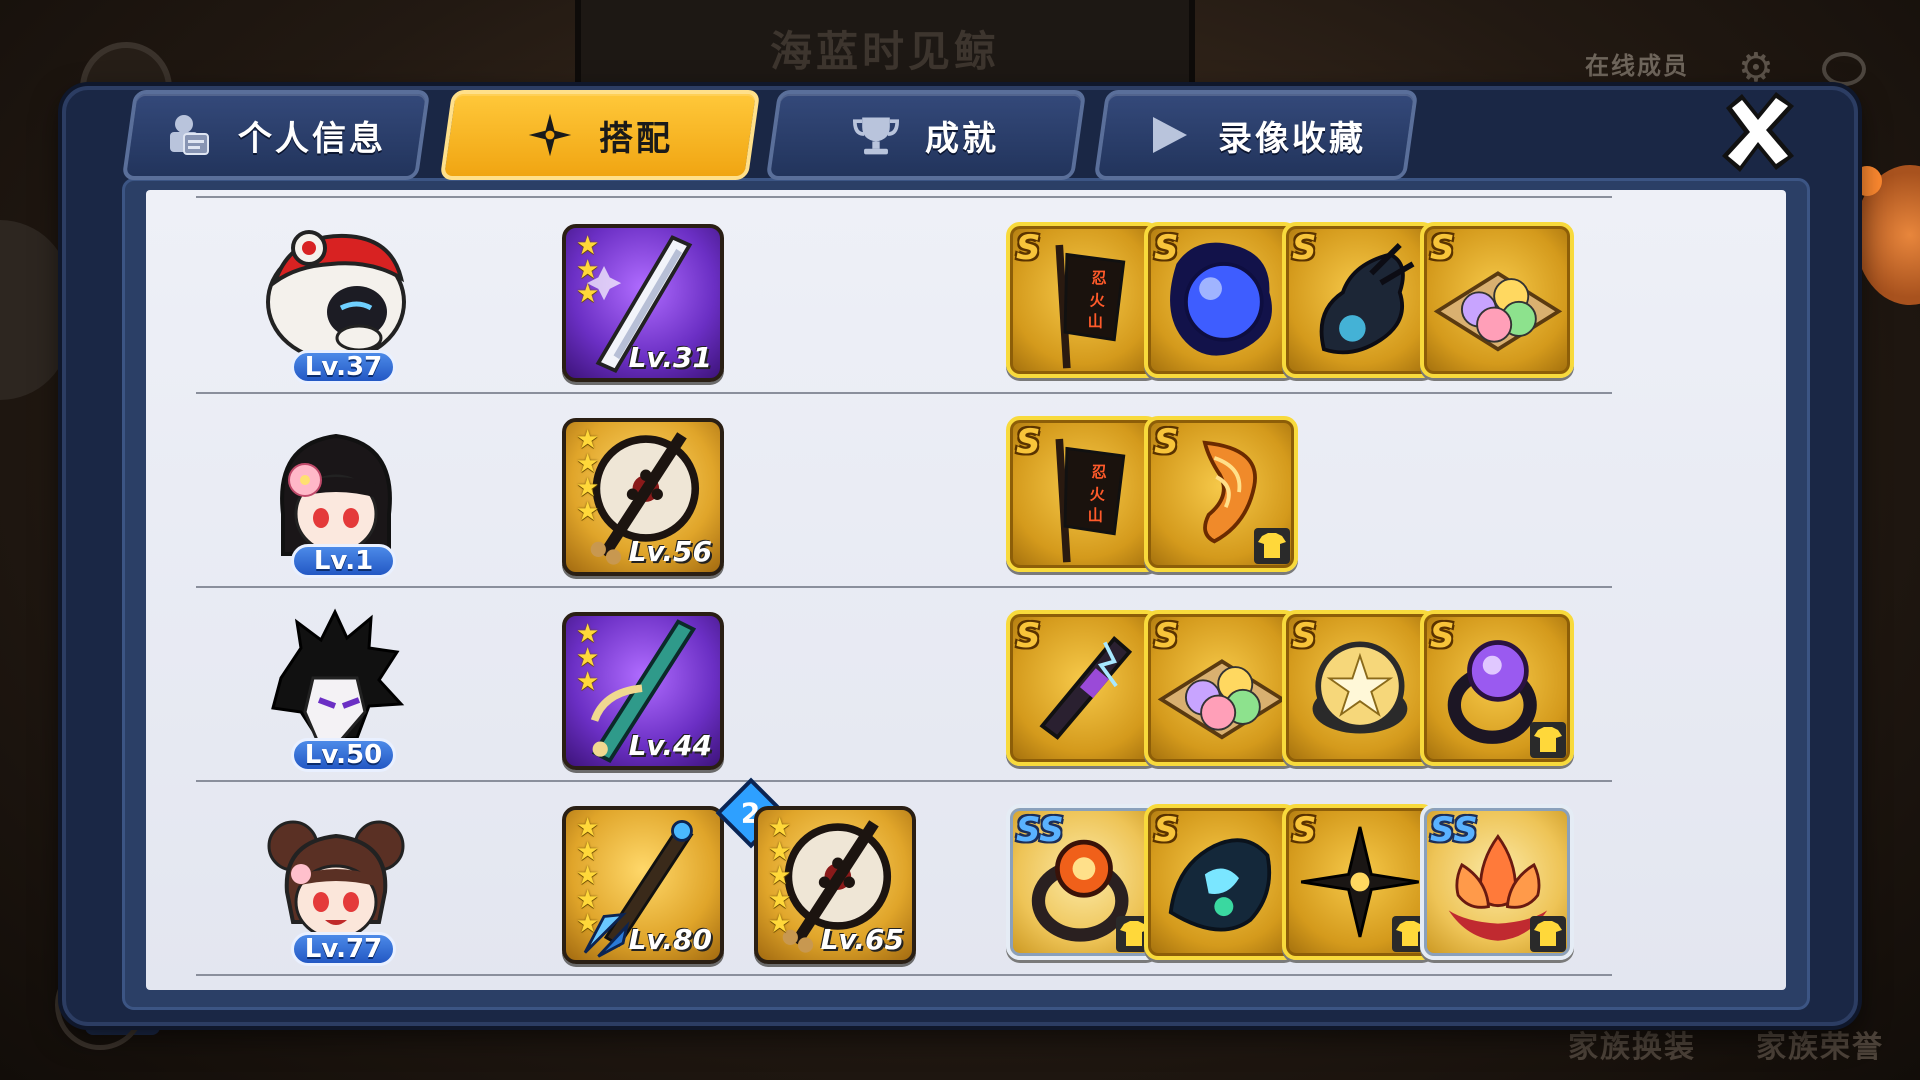 The height and width of the screenshot is (1080, 1920). What do you see at coordinates (876, 135) in the screenshot?
I see `trophy-icon` at bounding box center [876, 135].